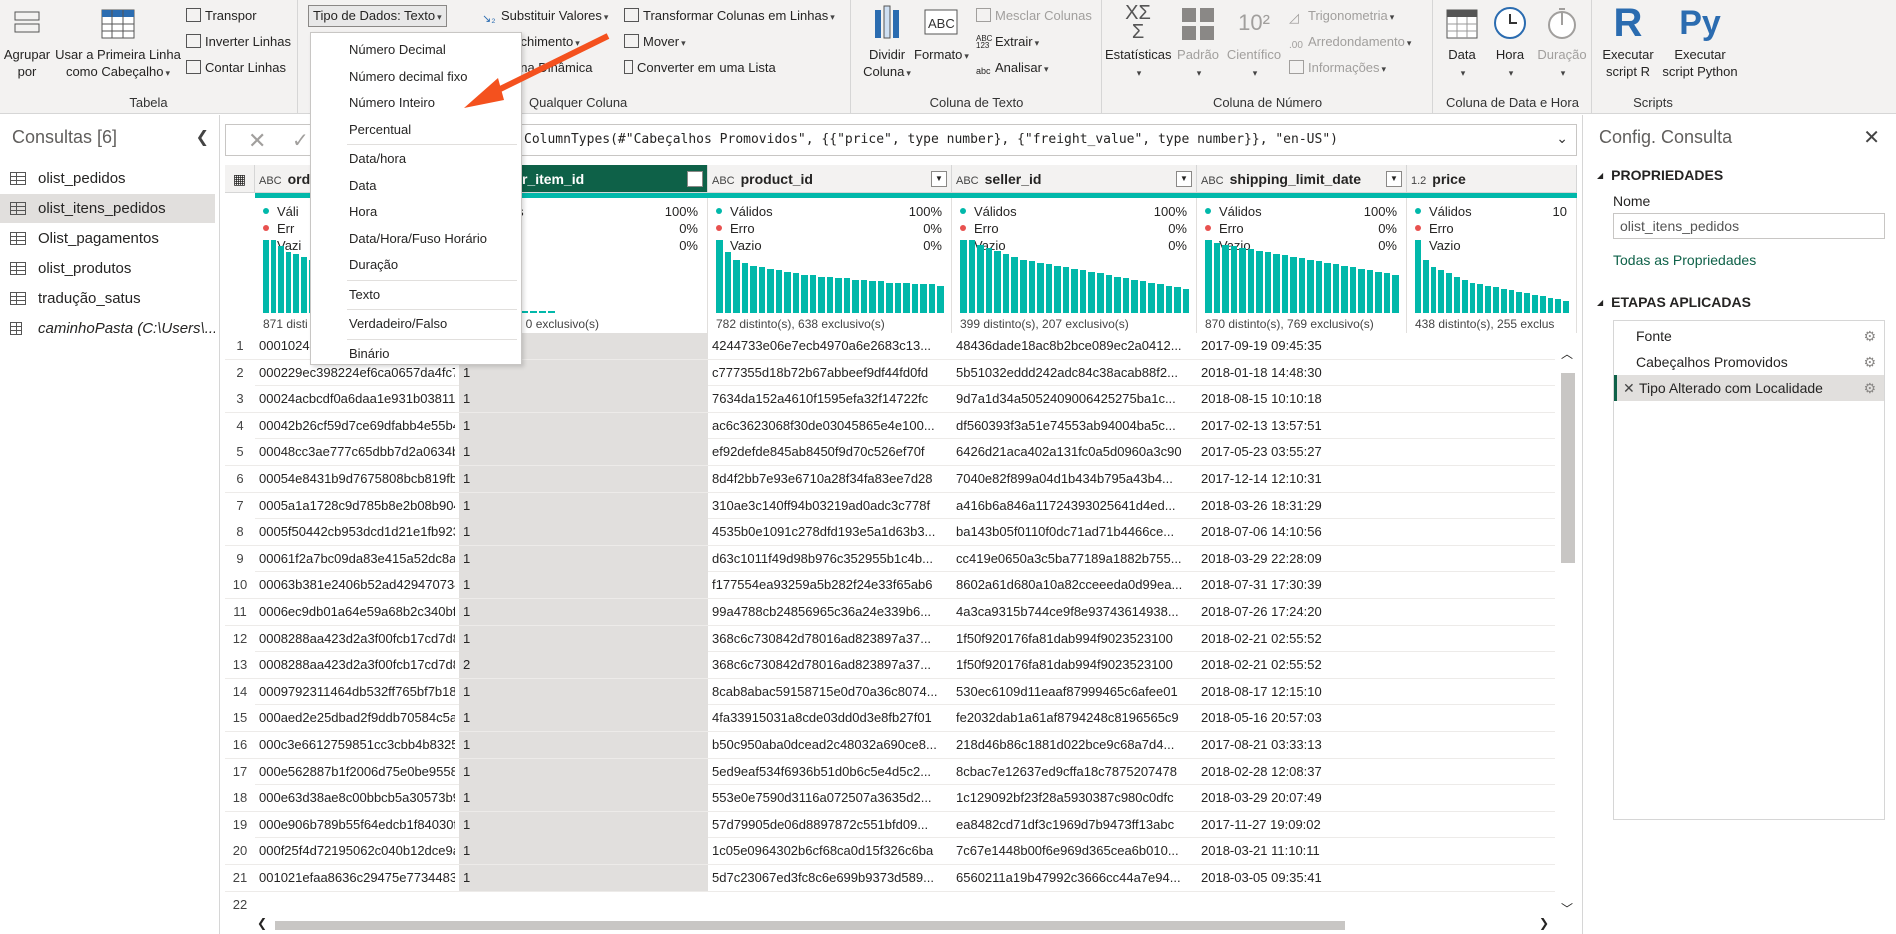  I want to click on table-cell: 2018-01-18 14:48:30, so click(1301, 373).